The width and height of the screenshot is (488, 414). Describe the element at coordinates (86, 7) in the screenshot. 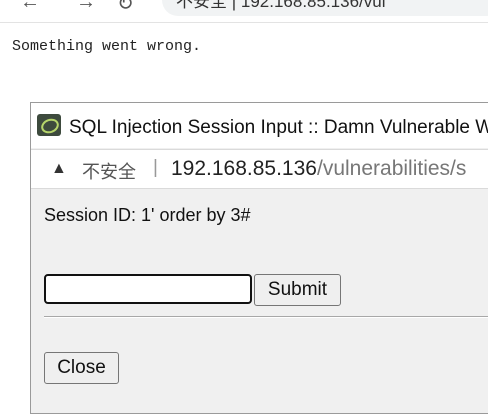

I see `forward-arrow-icon: →` at that location.